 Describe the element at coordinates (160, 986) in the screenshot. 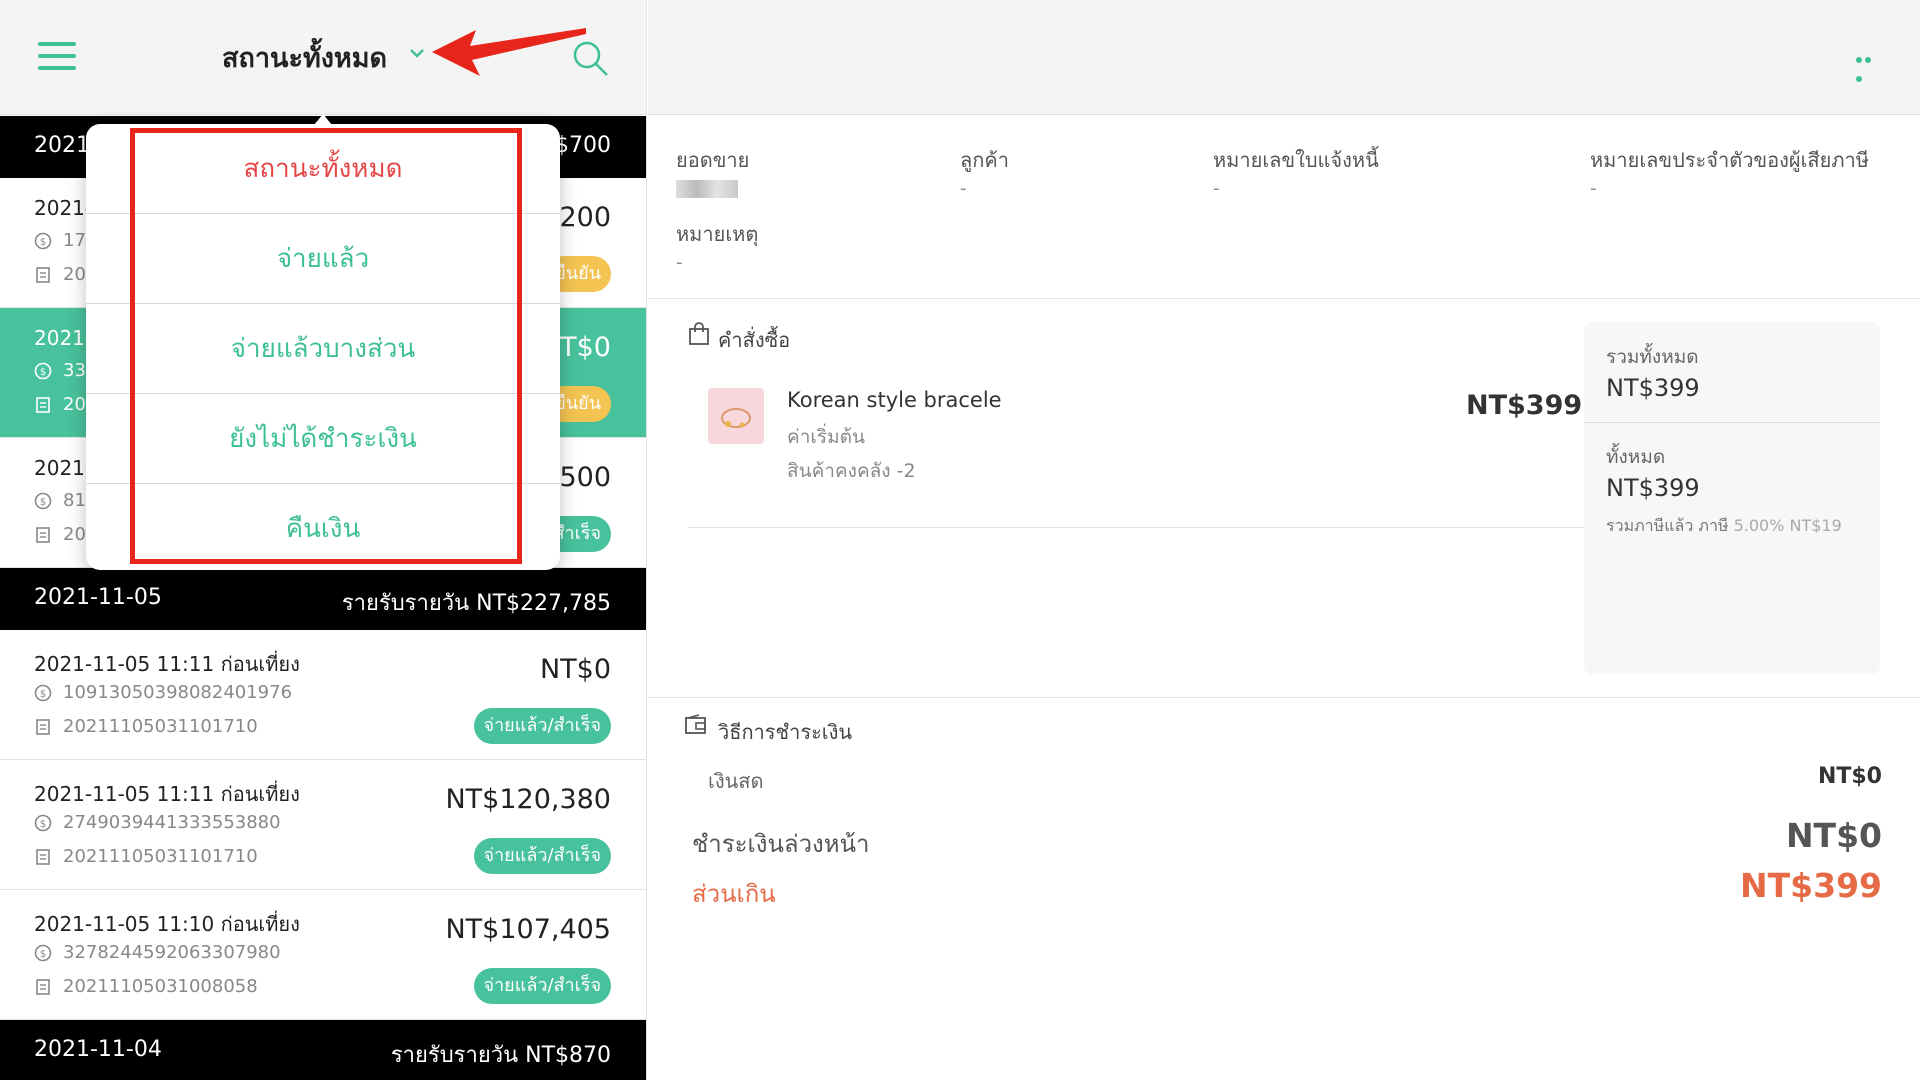

I see `row-invoice-number: 20211105031008058` at that location.